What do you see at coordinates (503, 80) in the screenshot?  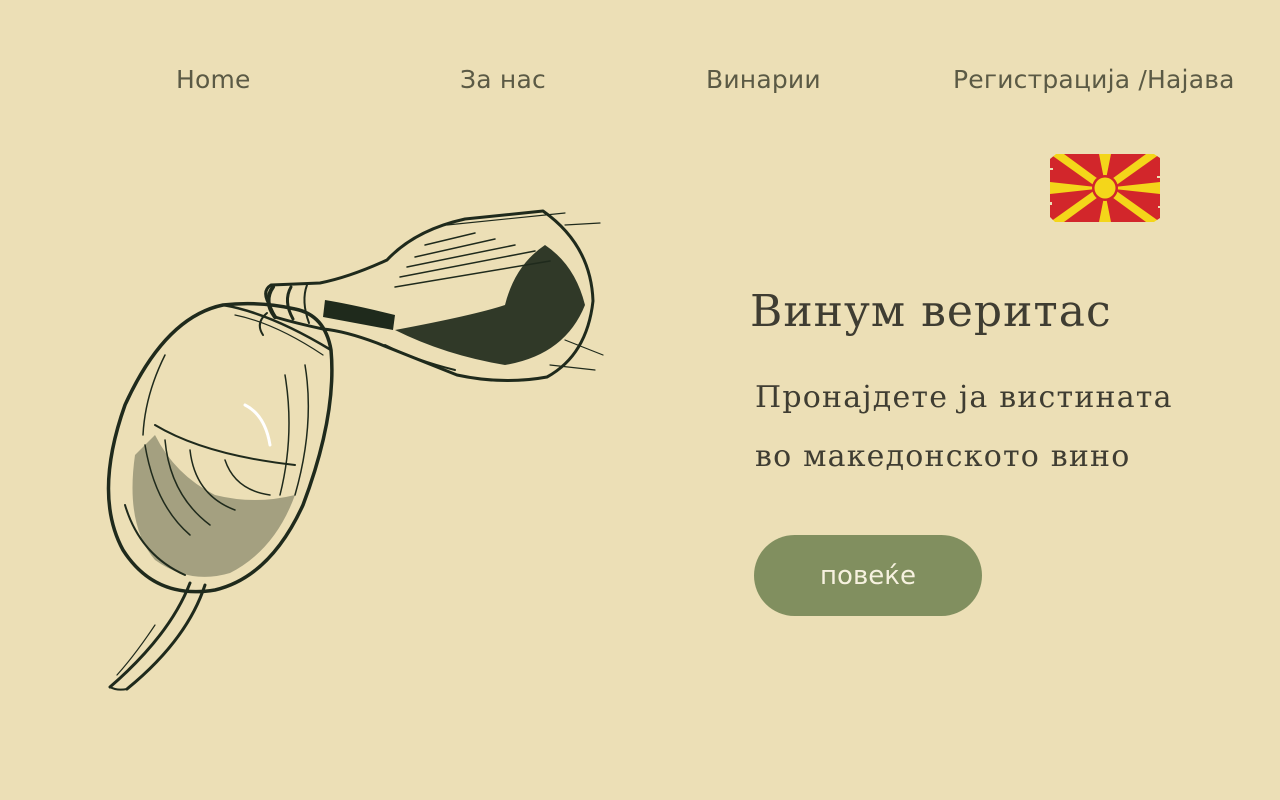 I see `nav-link-about: За нас` at bounding box center [503, 80].